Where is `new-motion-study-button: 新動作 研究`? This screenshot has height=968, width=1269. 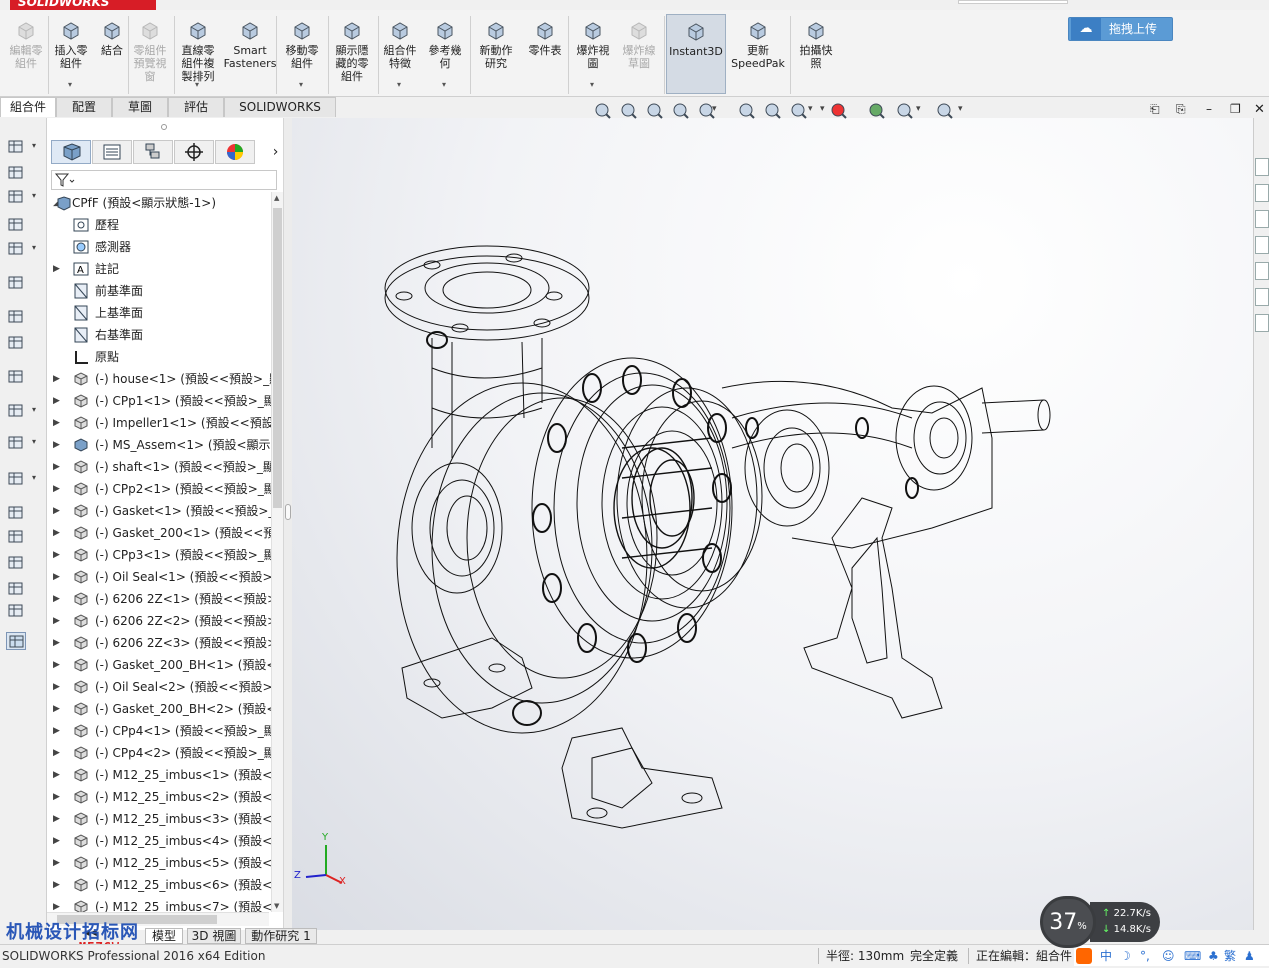 new-motion-study-button: 新動作 研究 is located at coordinates (496, 54).